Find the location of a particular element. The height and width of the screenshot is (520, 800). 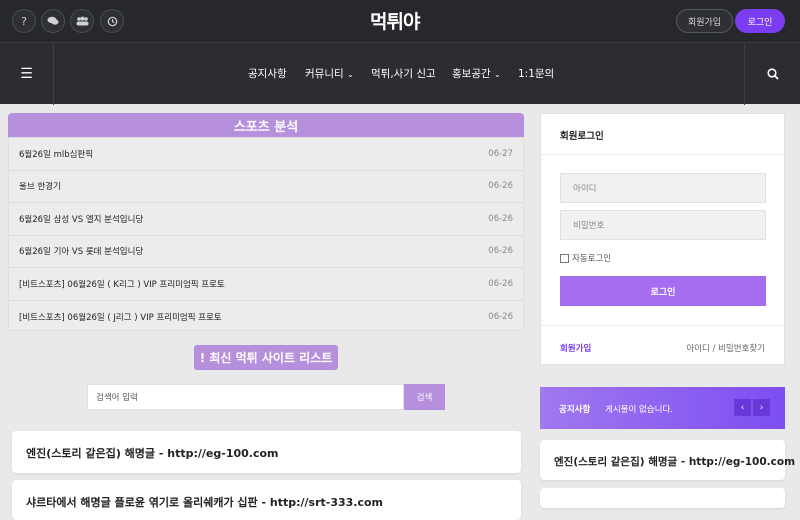

notice-text: 게시물이 없습니다. is located at coordinates (639, 410).